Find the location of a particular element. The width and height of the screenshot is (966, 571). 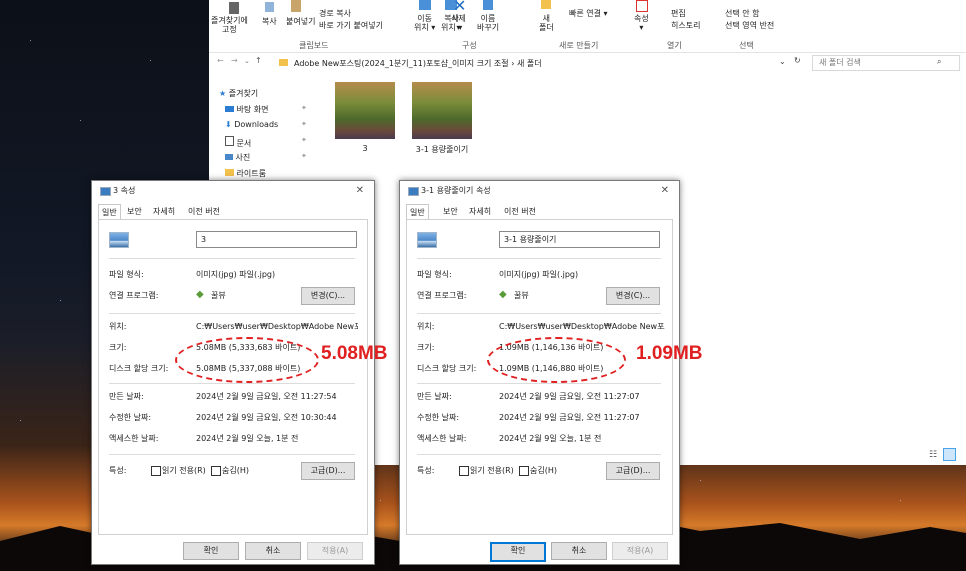

dialog-titlebar: 3-1 용량줄이기 속성 ✕ is located at coordinates (539, 191).